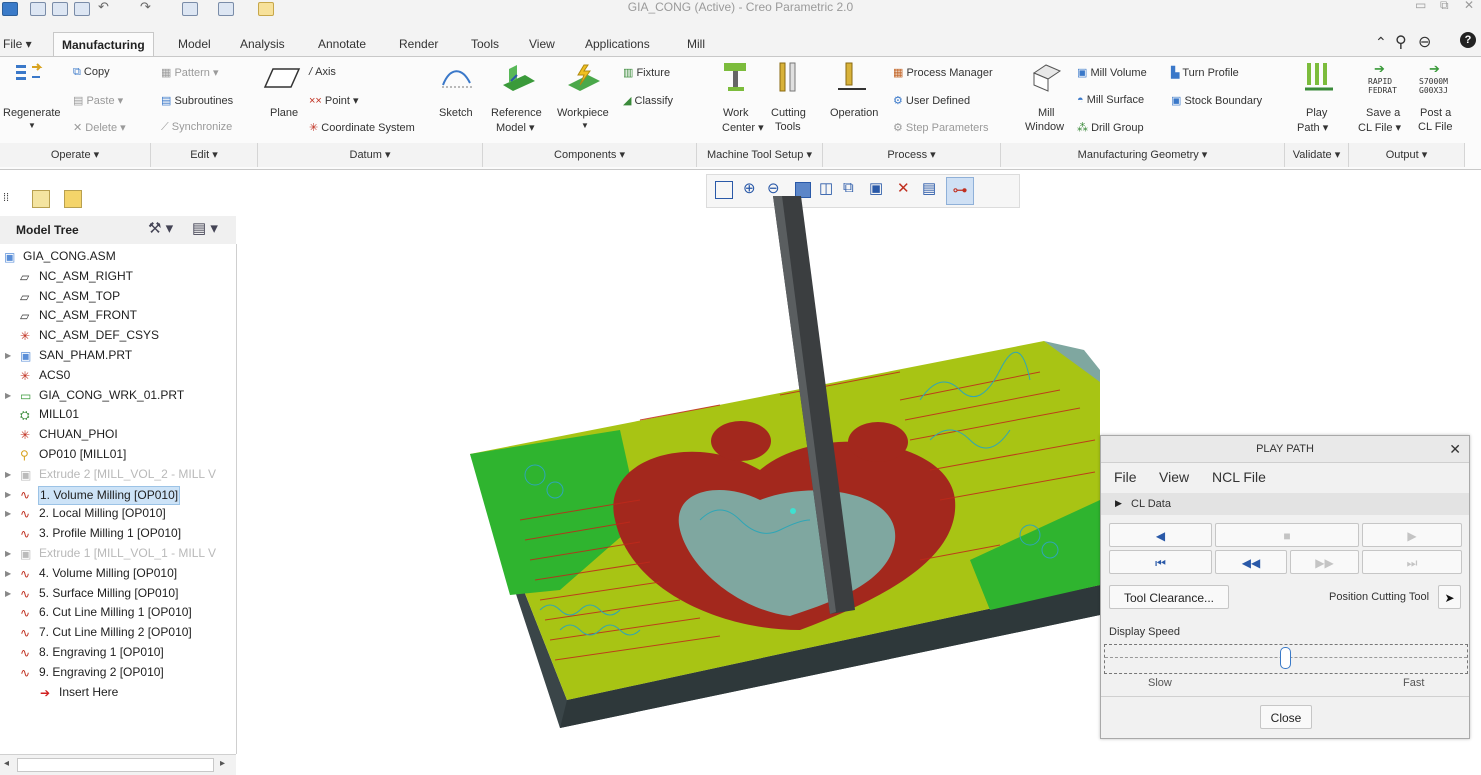  Describe the element at coordinates (1216, 100) in the screenshot. I see `stock-boundary-button: ▣ Stock Boundary` at that location.